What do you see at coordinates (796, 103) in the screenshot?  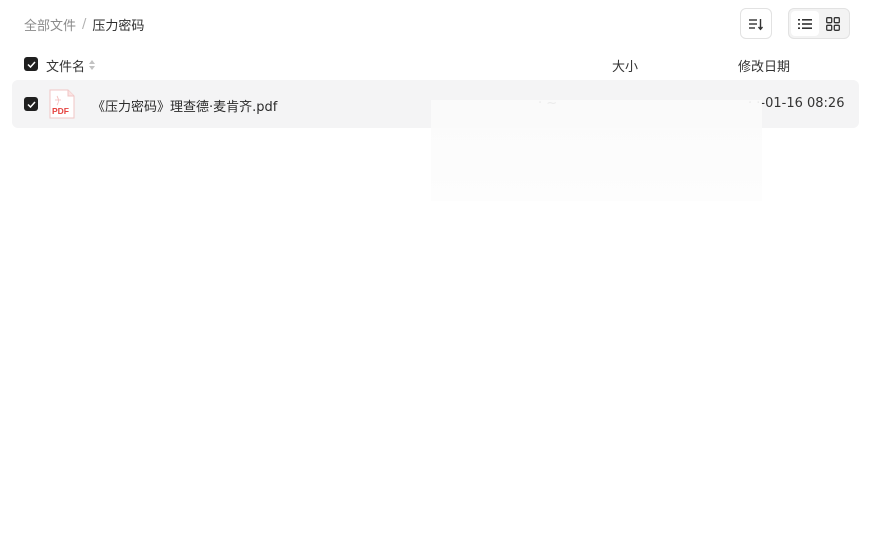 I see `file-modified-date: · ·-01-16 08:26` at bounding box center [796, 103].